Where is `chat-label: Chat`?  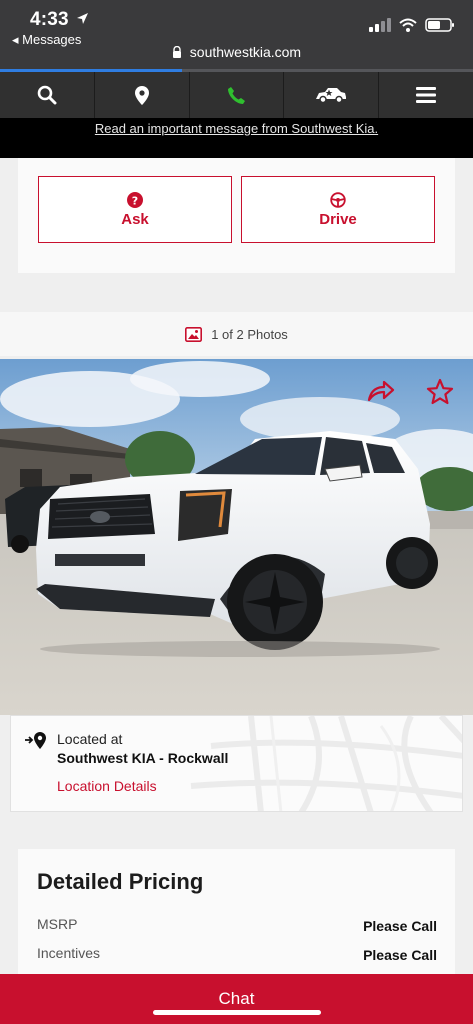 chat-label: Chat is located at coordinates (236, 998).